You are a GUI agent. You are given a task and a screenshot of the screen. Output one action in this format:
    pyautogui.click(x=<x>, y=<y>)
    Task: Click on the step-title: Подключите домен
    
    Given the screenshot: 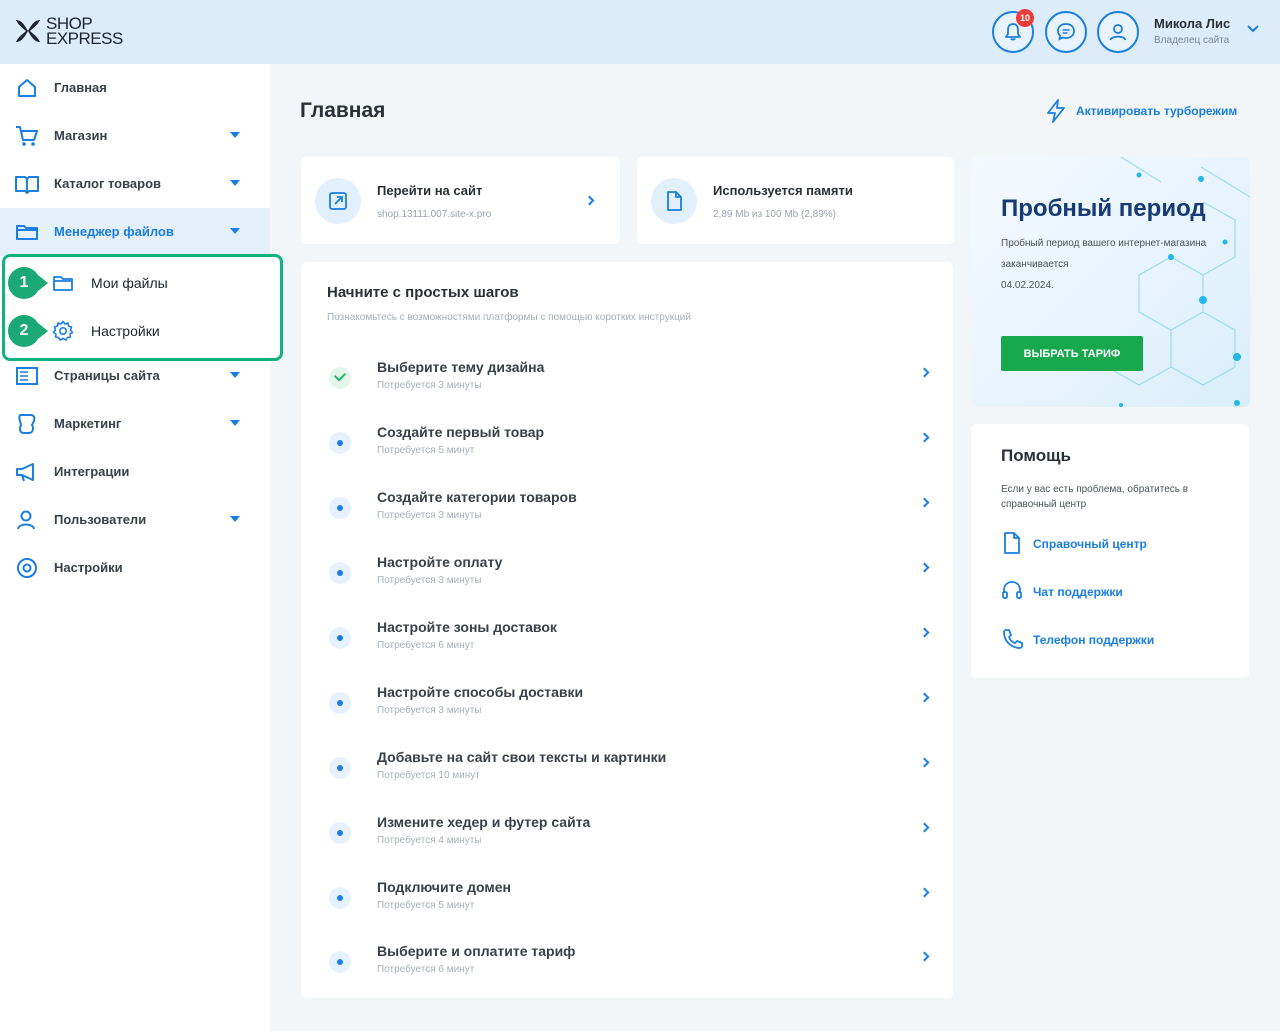 What is the action you would take?
    pyautogui.click(x=444, y=887)
    